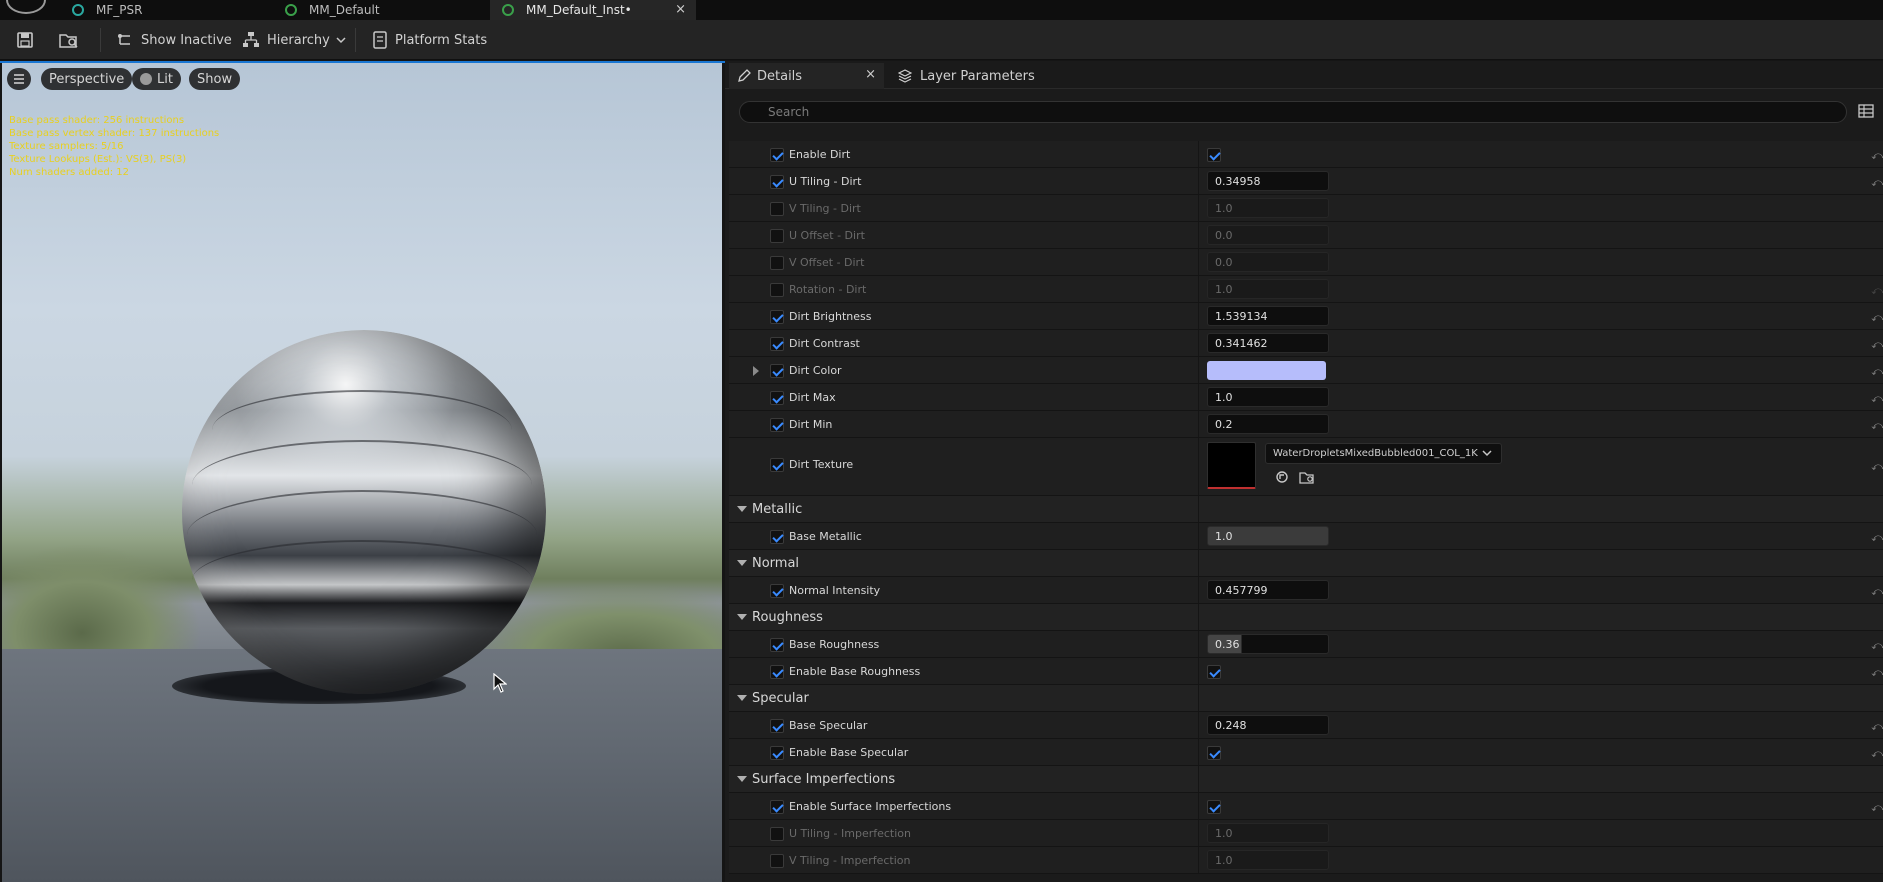  I want to click on category-surface-imperfections: Surface Imperfections, so click(1306, 779).